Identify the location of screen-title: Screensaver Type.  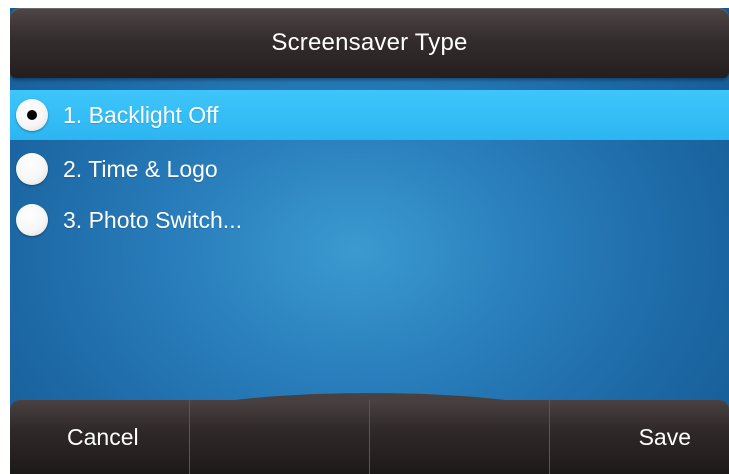
(369, 42).